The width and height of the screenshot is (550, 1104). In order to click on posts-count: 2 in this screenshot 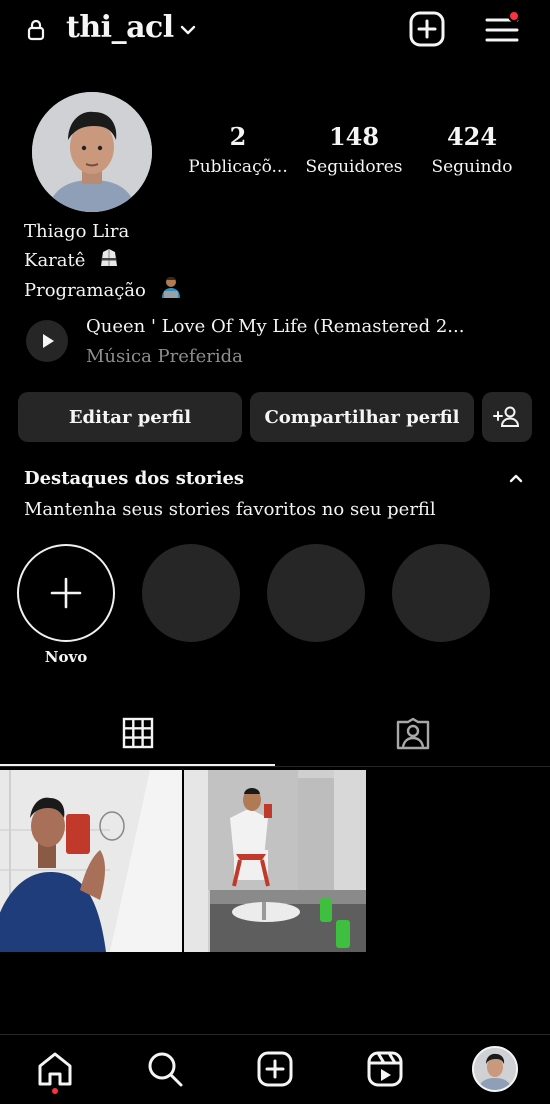, I will do `click(238, 136)`.